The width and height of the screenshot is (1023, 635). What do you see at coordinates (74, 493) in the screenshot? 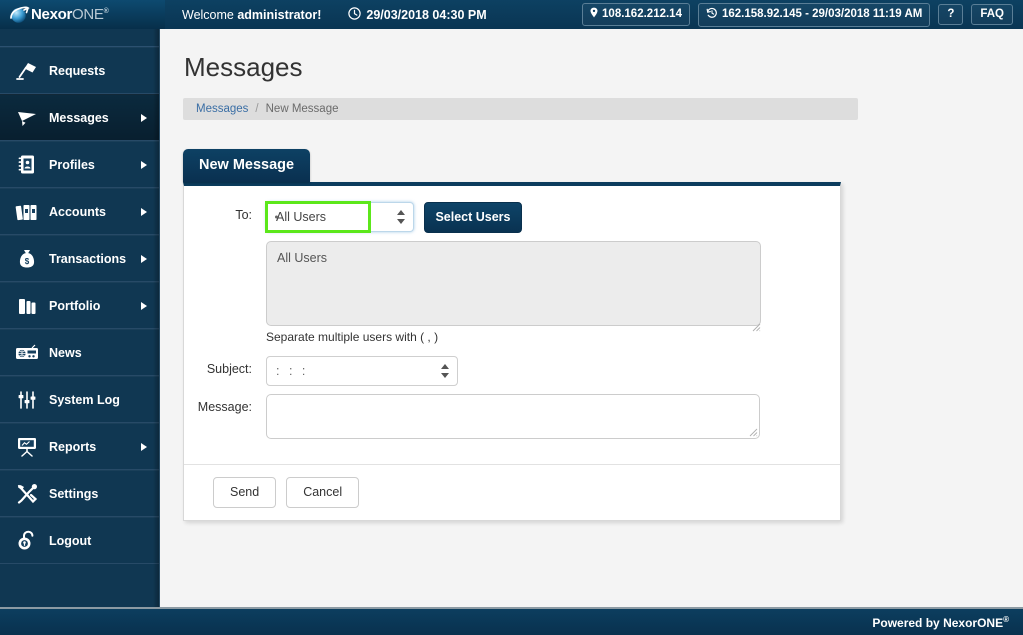
I see `sidebar-item-label: Settings` at bounding box center [74, 493].